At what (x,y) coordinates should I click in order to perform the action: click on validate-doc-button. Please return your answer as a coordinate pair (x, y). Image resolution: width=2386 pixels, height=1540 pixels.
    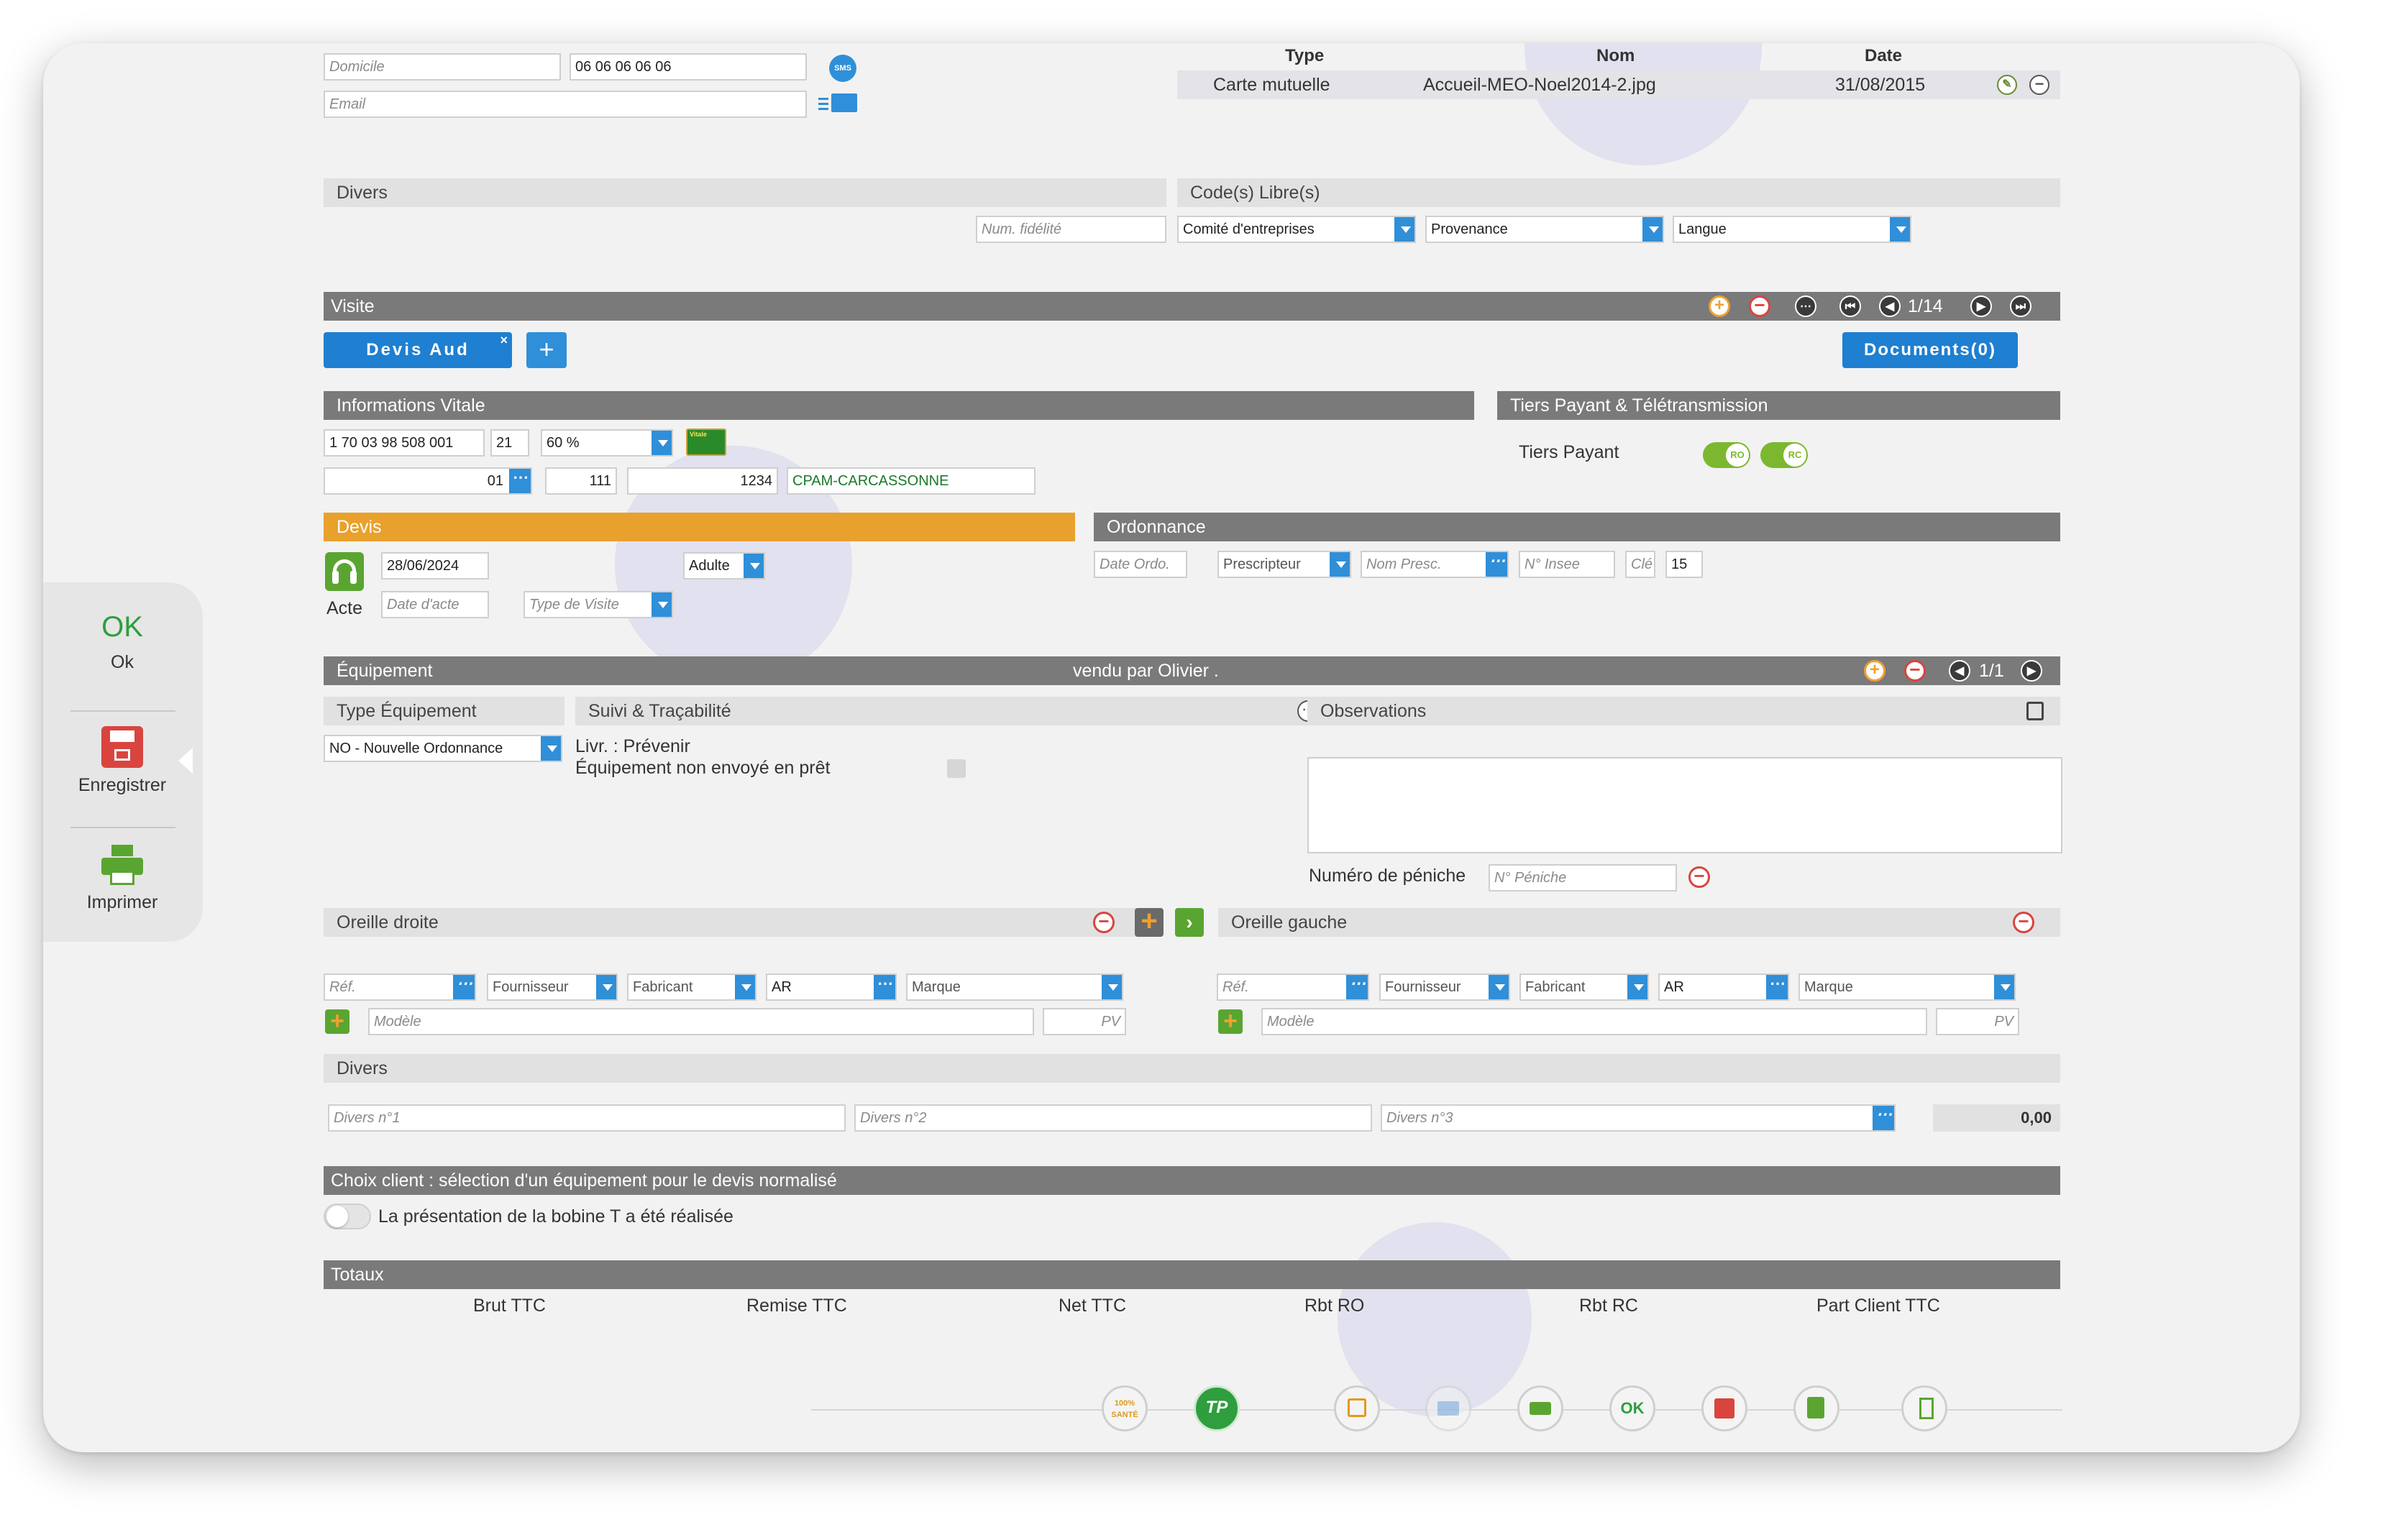
    Looking at the image, I should click on (1816, 1408).